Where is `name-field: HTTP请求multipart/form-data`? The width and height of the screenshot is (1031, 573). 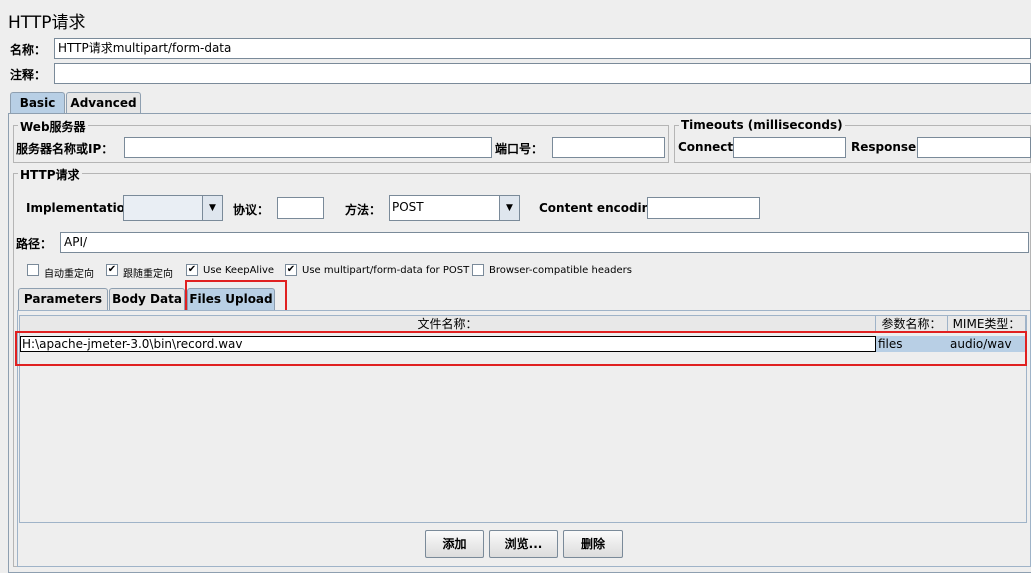
name-field: HTTP请求multipart/form-data is located at coordinates (542, 48).